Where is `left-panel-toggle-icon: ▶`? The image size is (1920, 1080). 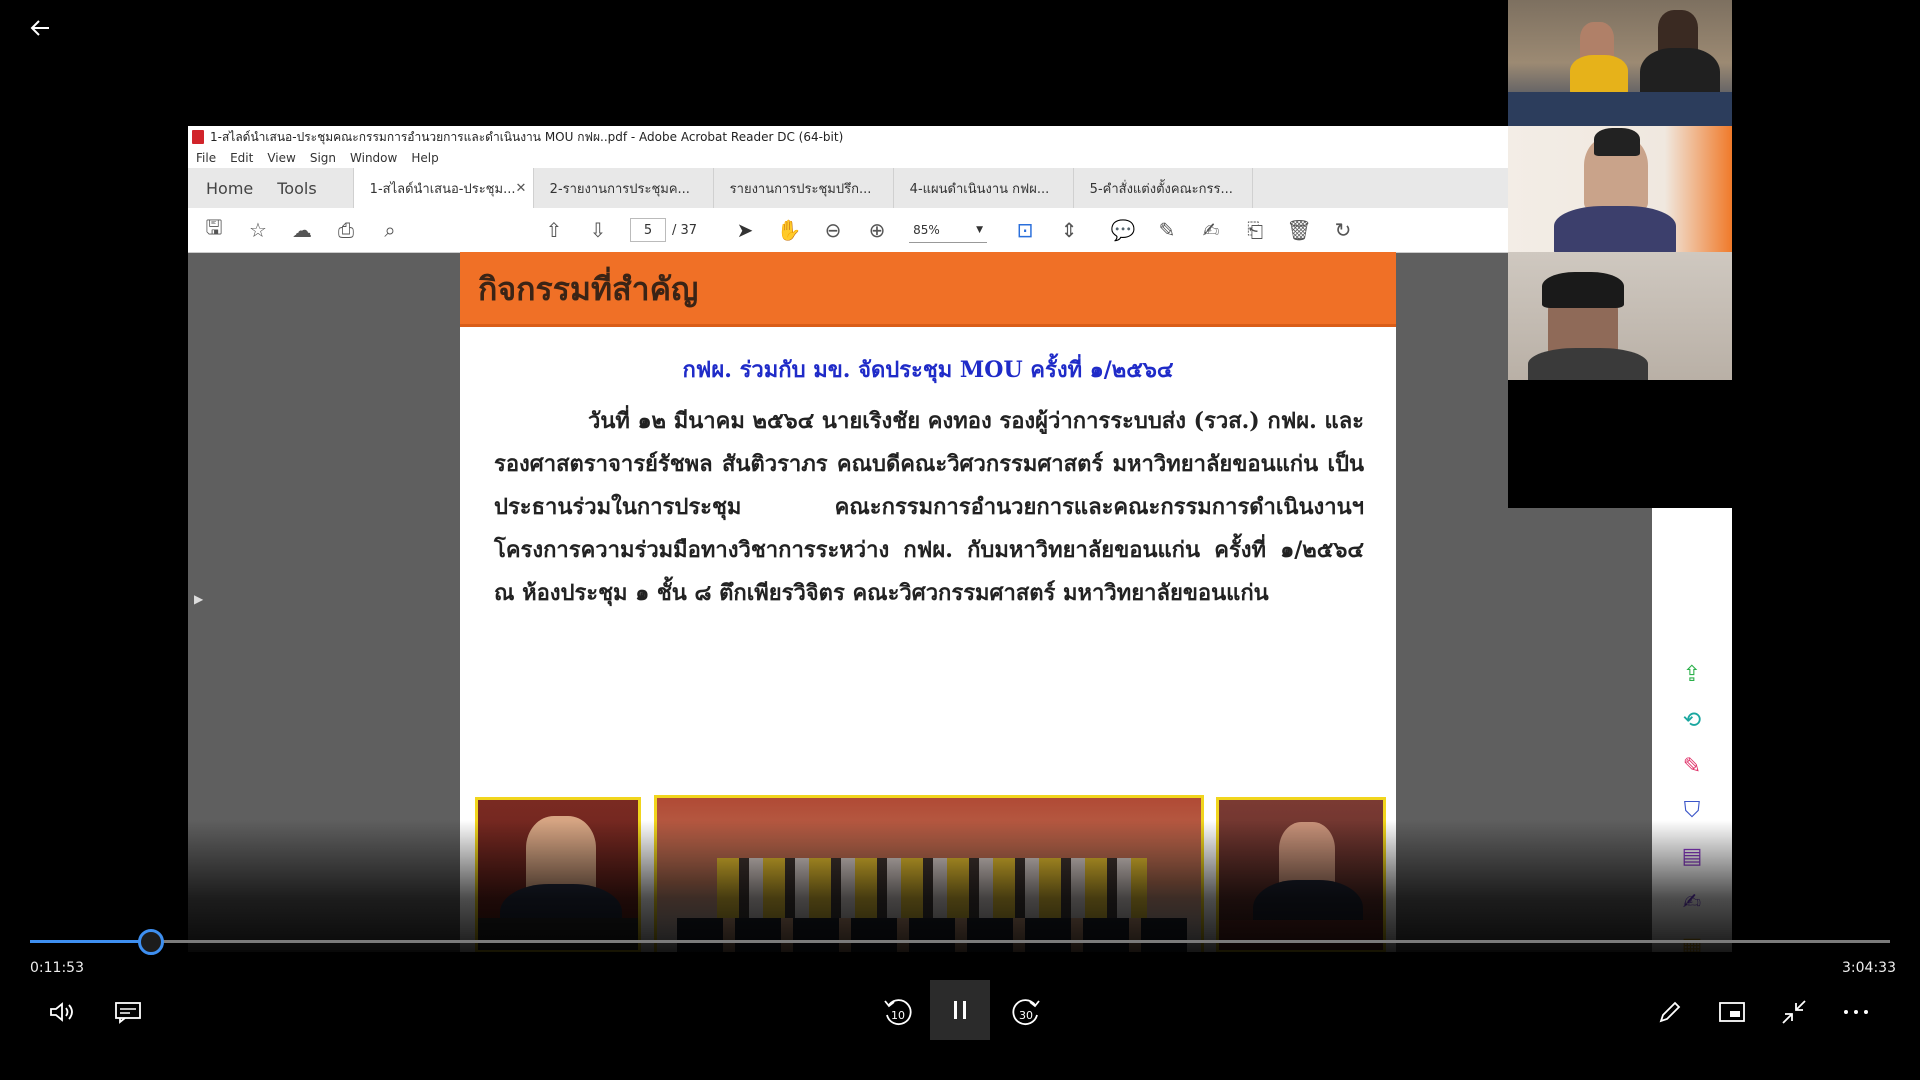
left-panel-toggle-icon: ▶ is located at coordinates (198, 599).